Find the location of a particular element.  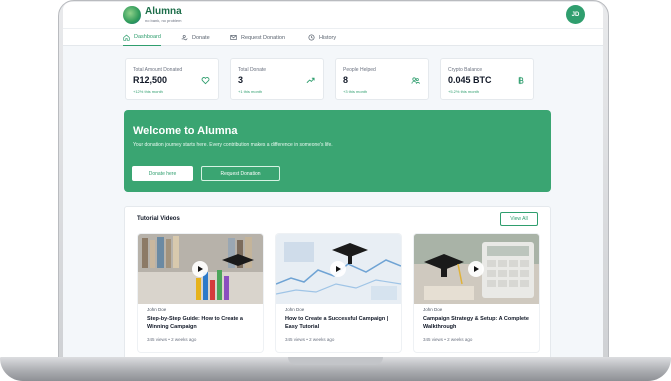

stat-label: People Helped is located at coordinates (359, 70).